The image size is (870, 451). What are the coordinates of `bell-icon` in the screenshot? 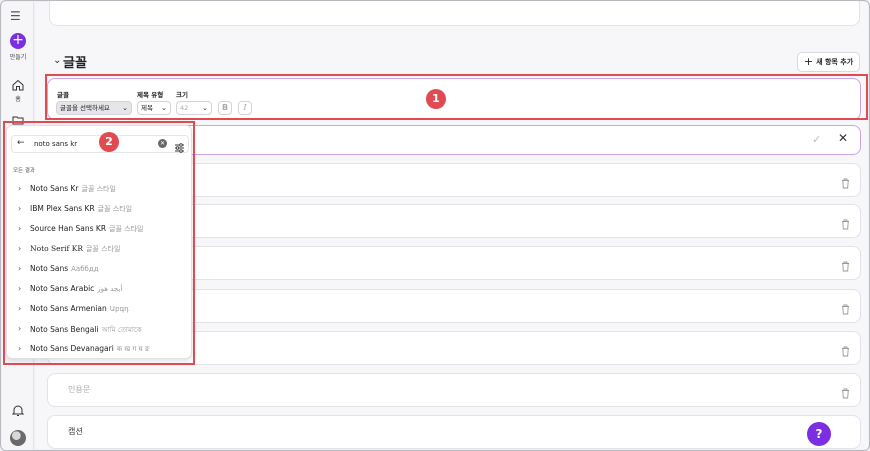 It's located at (18, 411).